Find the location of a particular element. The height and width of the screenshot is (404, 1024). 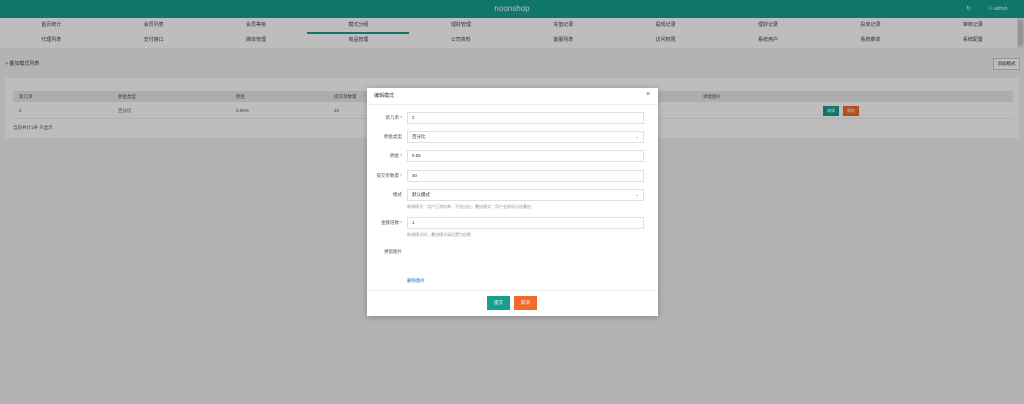

commission-input: 0.05 is located at coordinates (525, 156).